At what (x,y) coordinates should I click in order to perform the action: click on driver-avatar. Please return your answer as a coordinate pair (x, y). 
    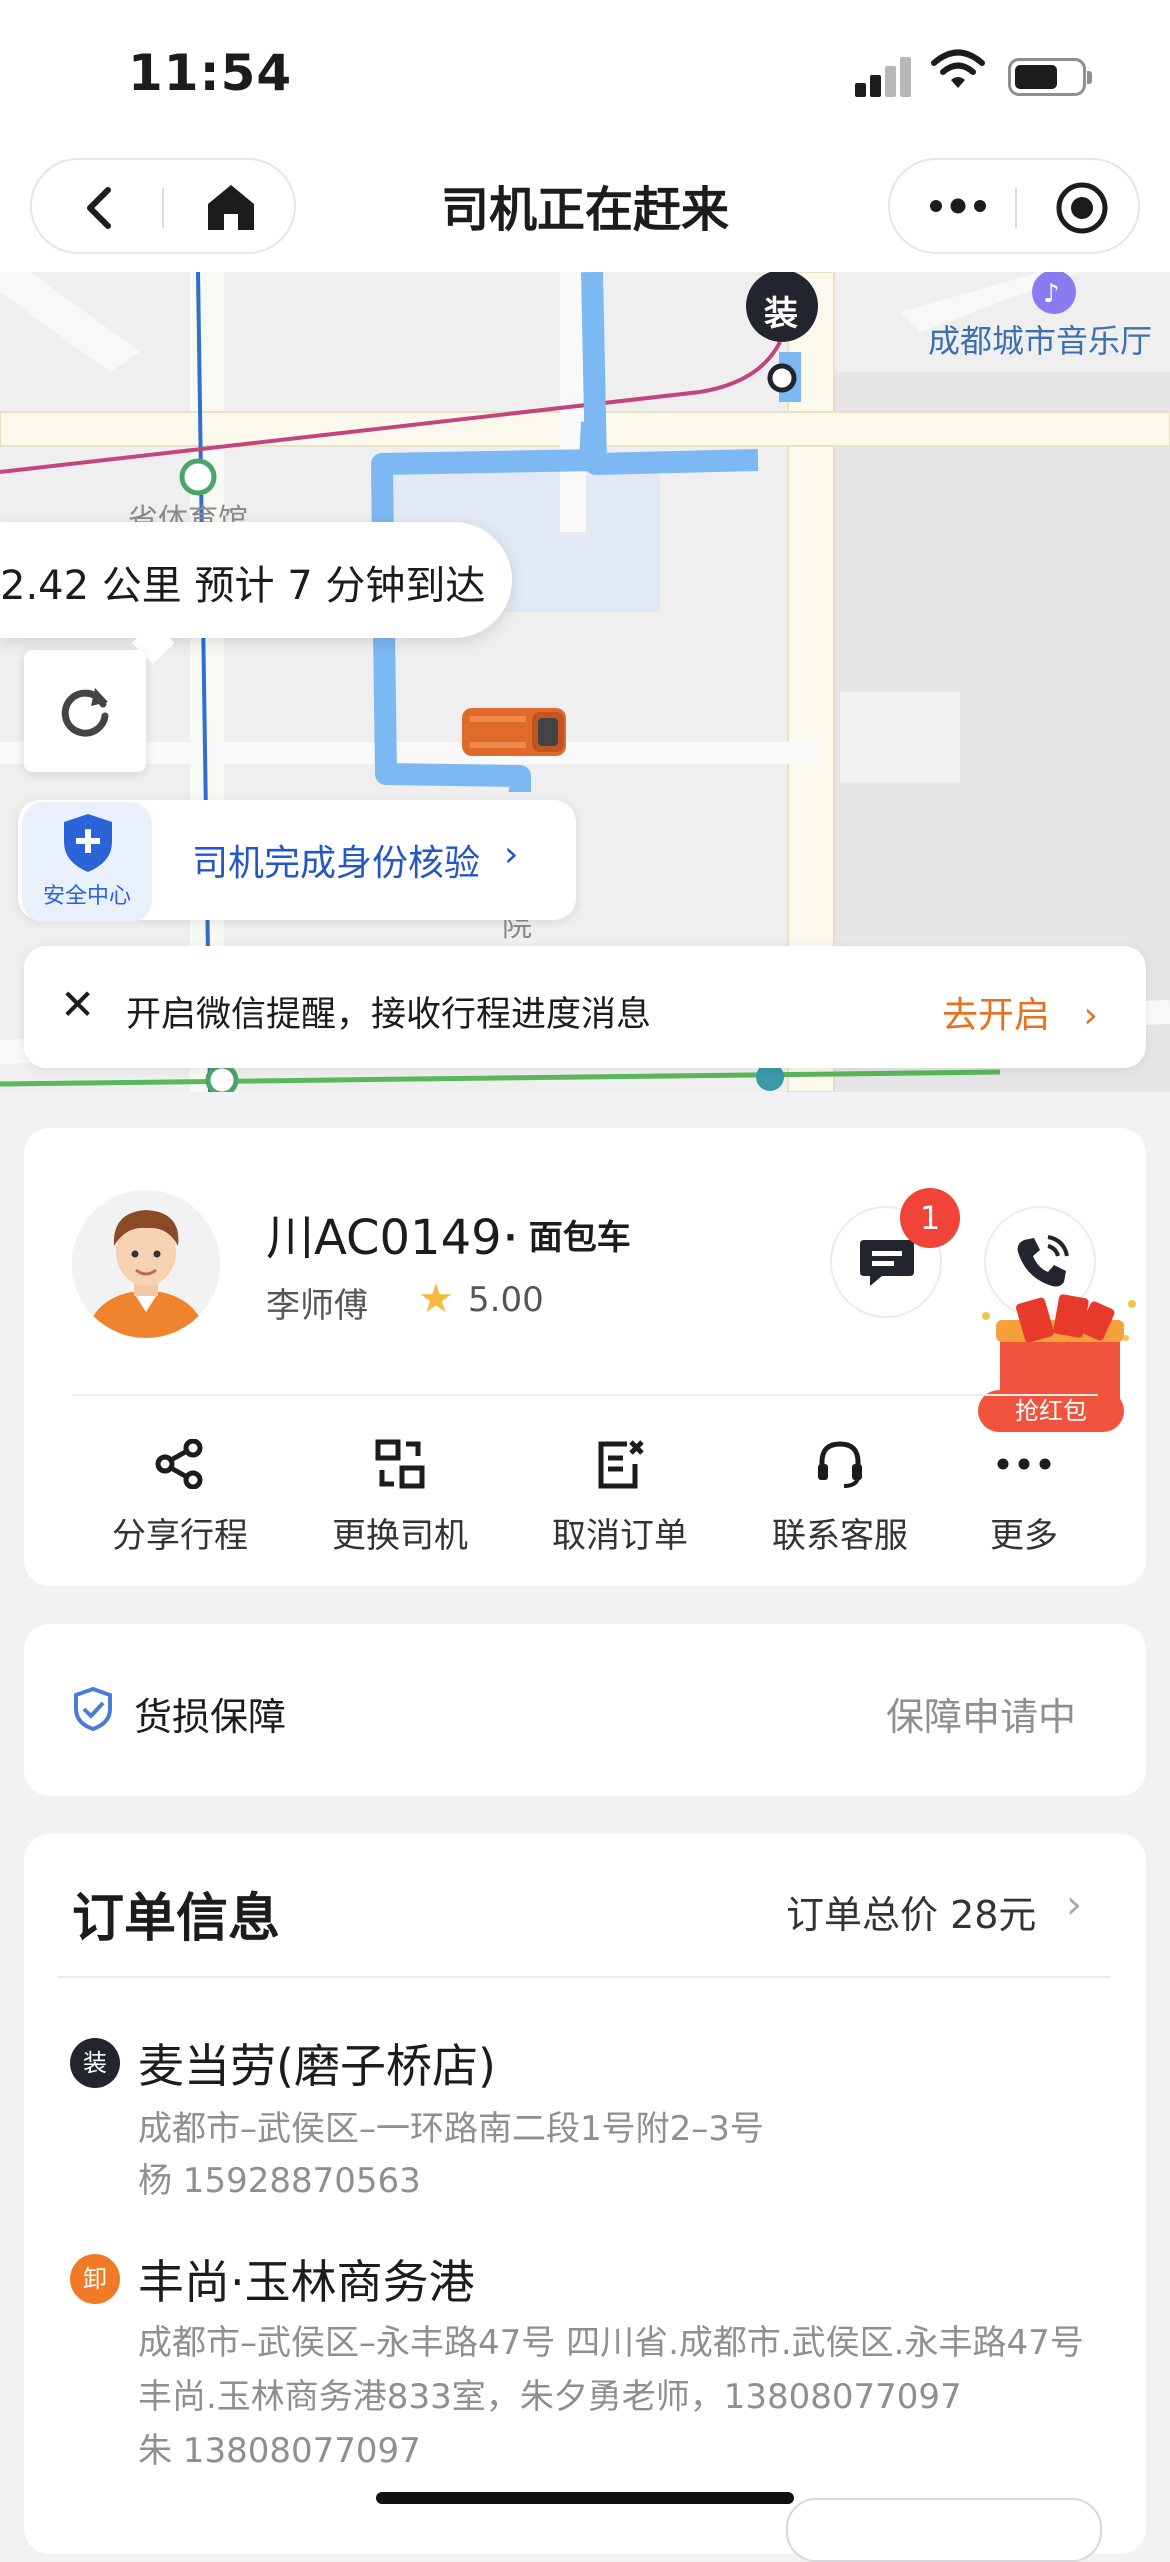
    Looking at the image, I should click on (146, 1264).